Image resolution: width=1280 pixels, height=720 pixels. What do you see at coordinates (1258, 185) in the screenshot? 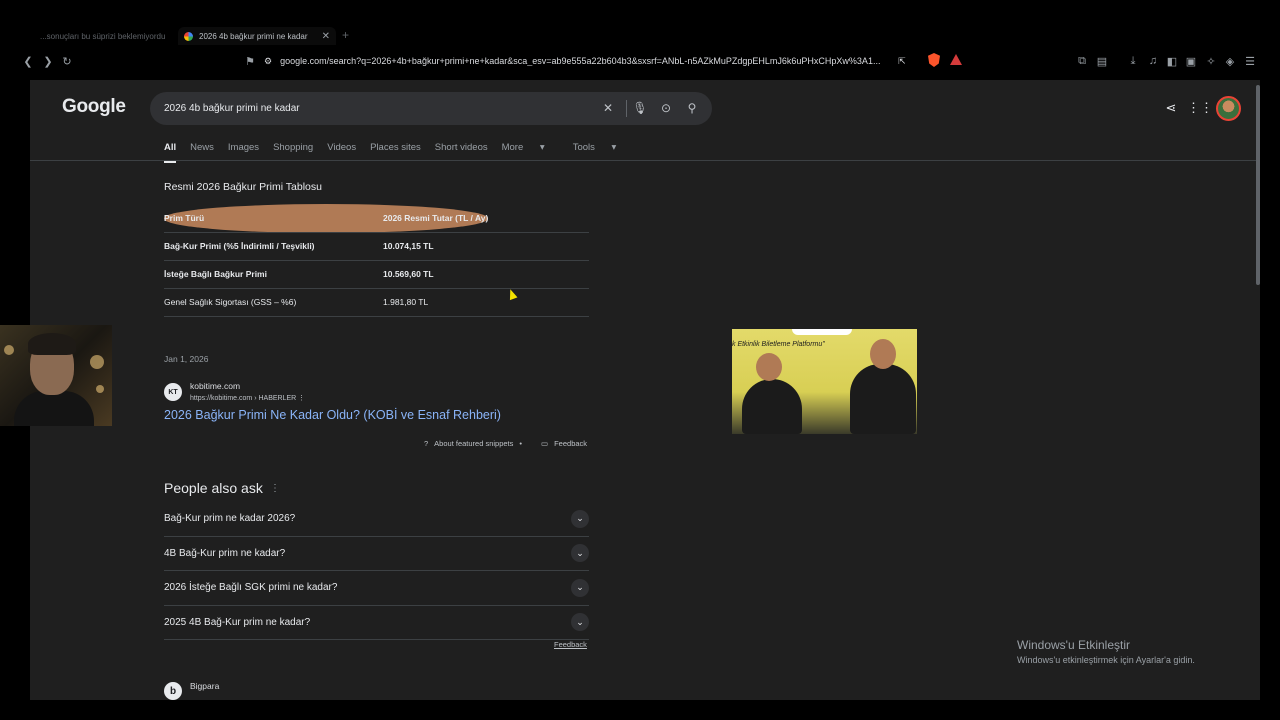
I see `scrollbar` at bounding box center [1258, 185].